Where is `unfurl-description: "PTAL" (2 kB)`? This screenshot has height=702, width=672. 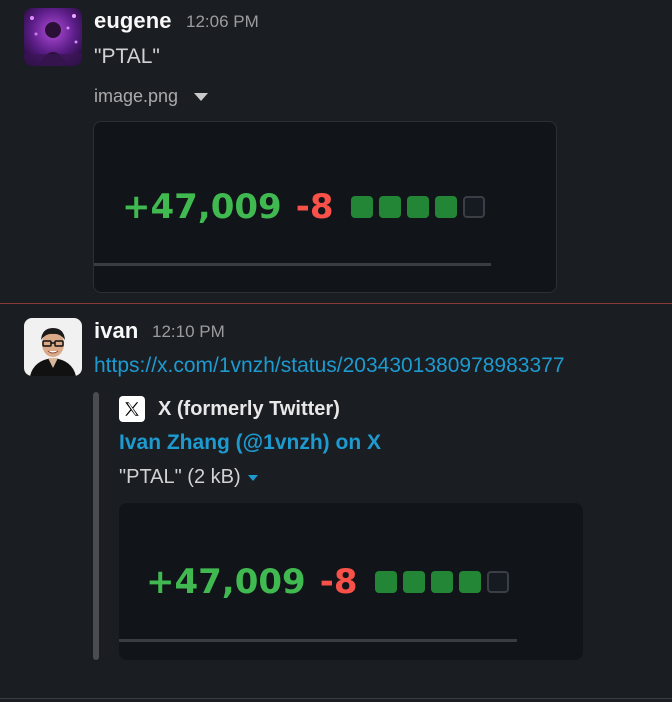 unfurl-description: "PTAL" (2 kB) is located at coordinates (188, 477).